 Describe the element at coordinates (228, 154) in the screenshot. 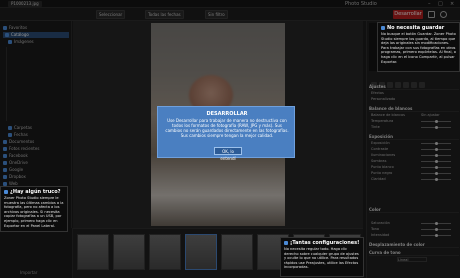

I see `ok-button: OK, lo entendí` at that location.